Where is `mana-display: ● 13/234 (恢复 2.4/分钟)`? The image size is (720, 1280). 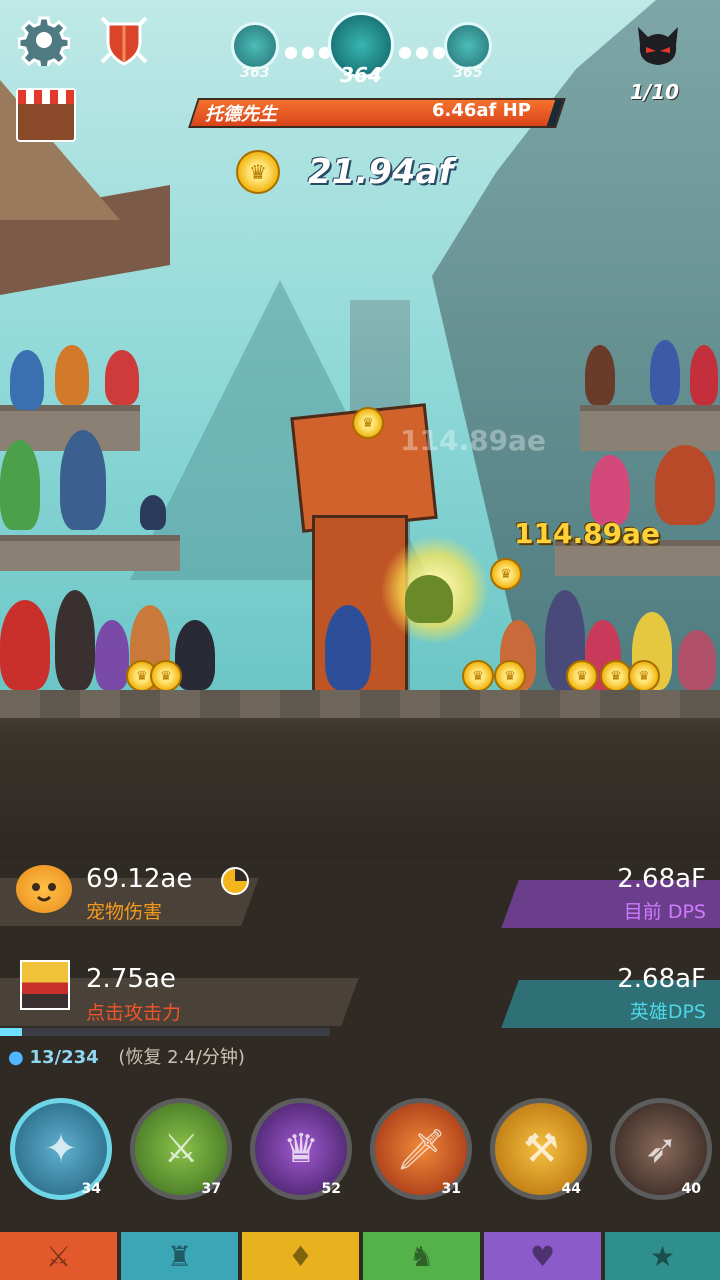
mana-display: ● 13/234 (恢复 2.4/分钟) is located at coordinates (126, 1056).